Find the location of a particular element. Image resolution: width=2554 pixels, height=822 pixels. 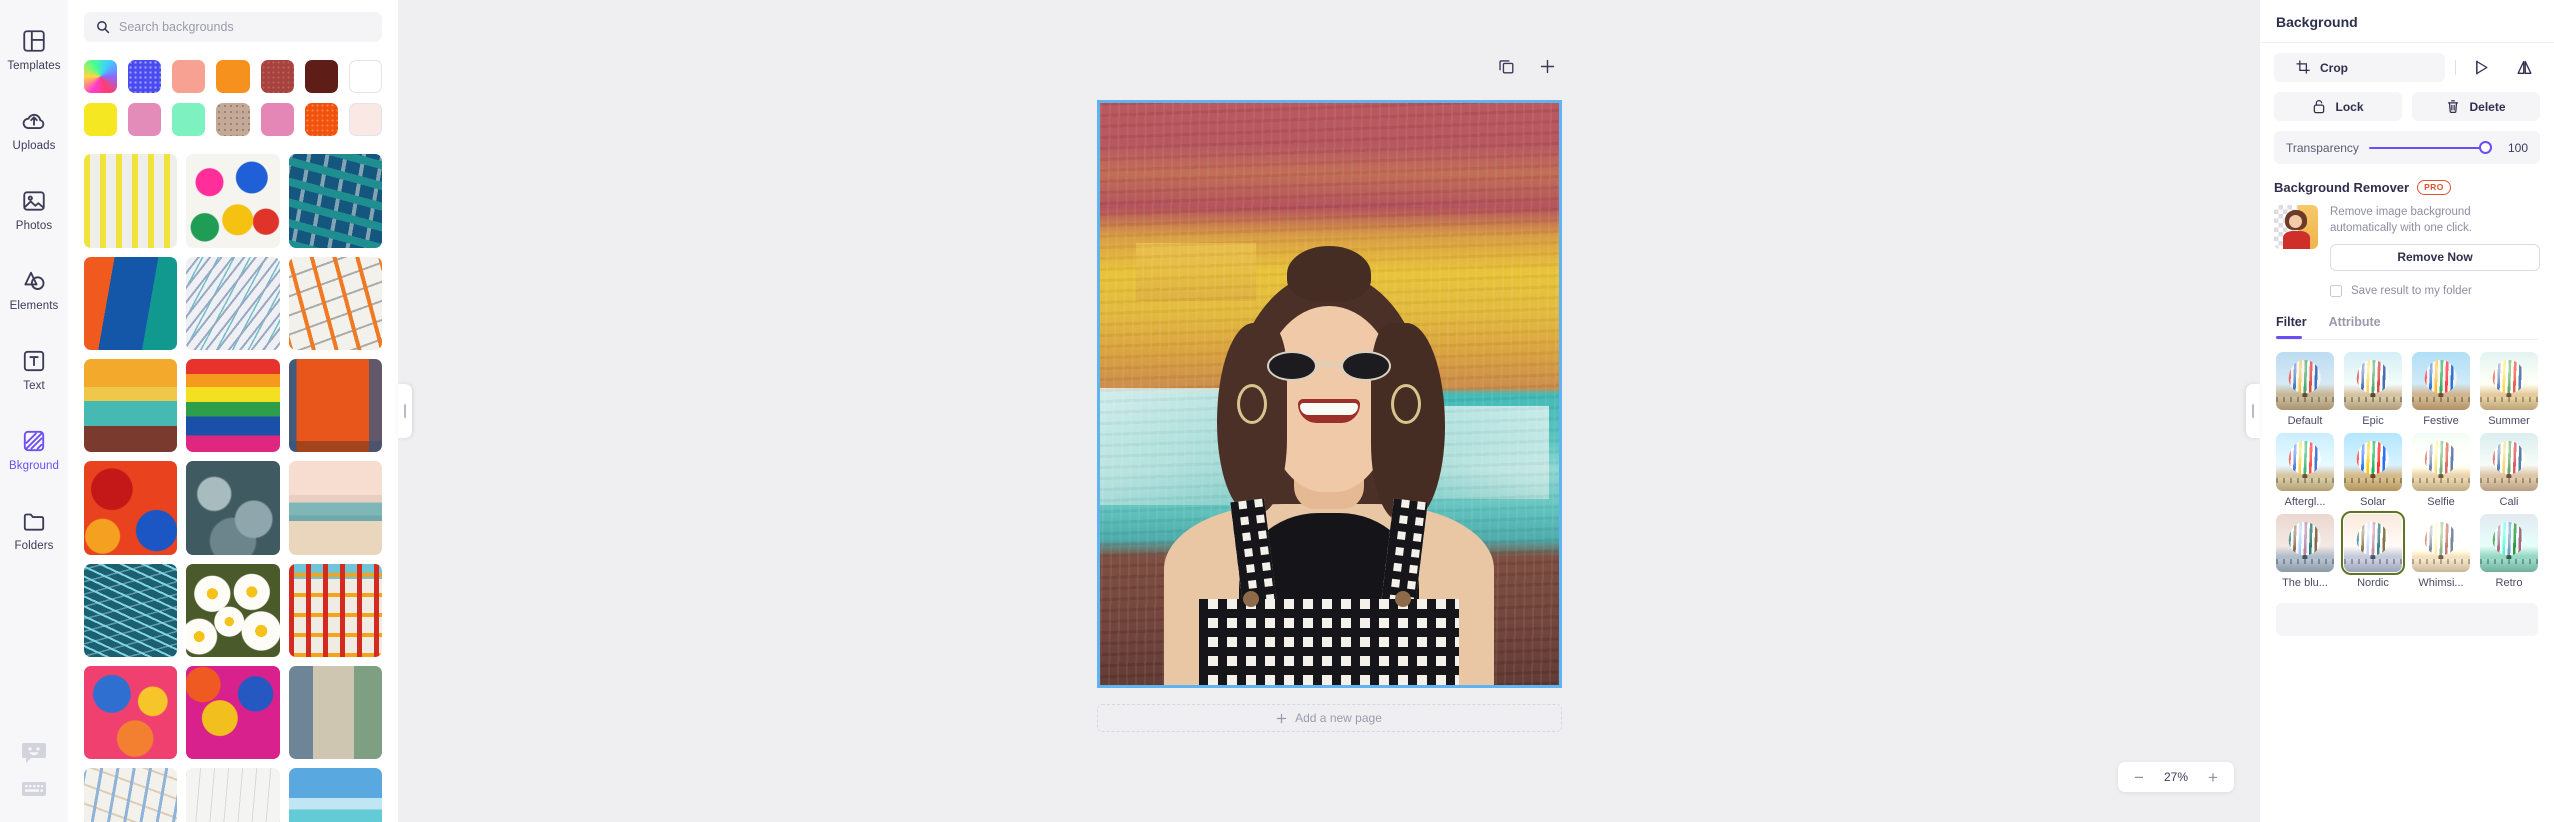

sidebar-item-label: Bkground is located at coordinates (34, 465).